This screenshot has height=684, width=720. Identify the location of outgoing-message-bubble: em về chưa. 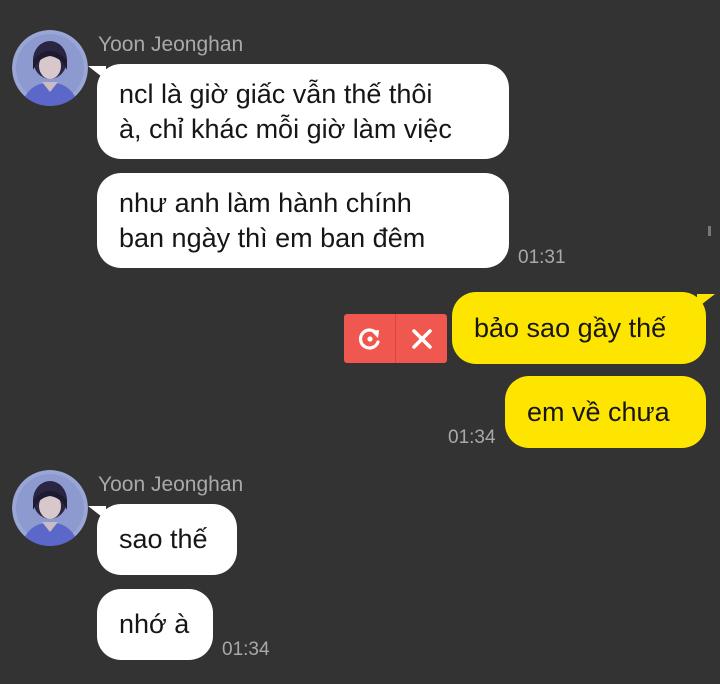
(605, 412).